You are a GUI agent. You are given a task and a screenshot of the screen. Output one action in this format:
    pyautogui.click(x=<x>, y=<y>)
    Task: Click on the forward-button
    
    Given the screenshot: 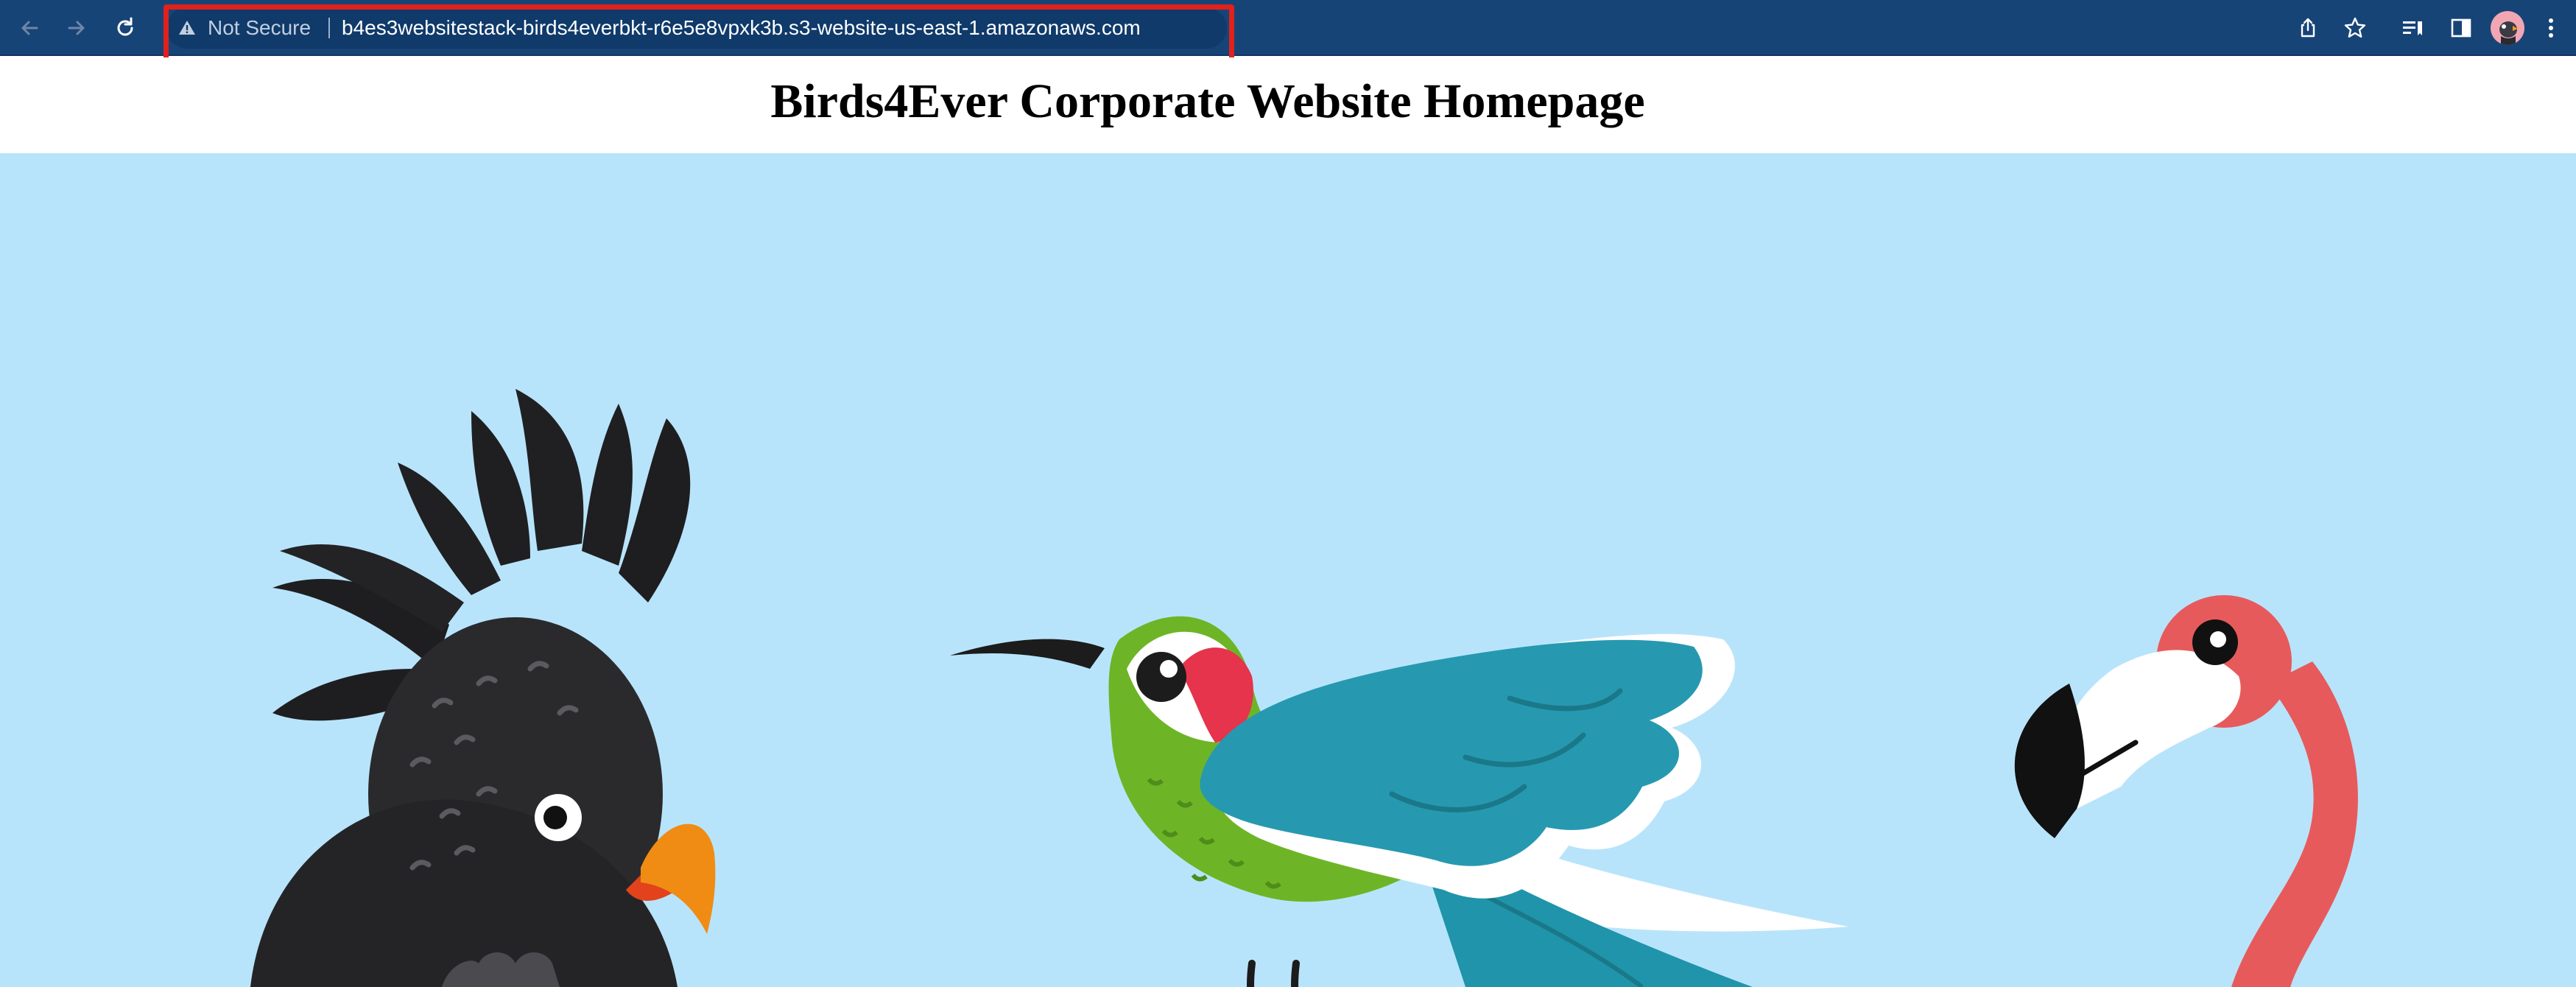 What is the action you would take?
    pyautogui.click(x=76, y=28)
    